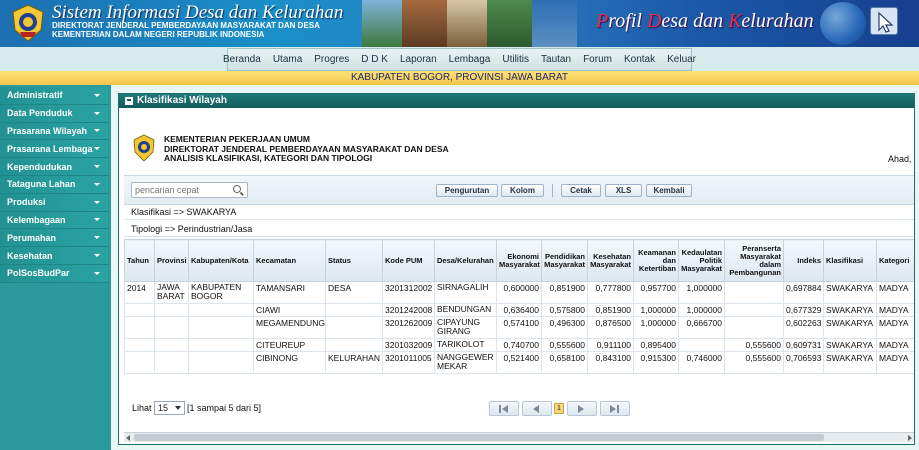 The image size is (919, 450). What do you see at coordinates (169, 408) in the screenshot?
I see `per-page-select: 15` at bounding box center [169, 408].